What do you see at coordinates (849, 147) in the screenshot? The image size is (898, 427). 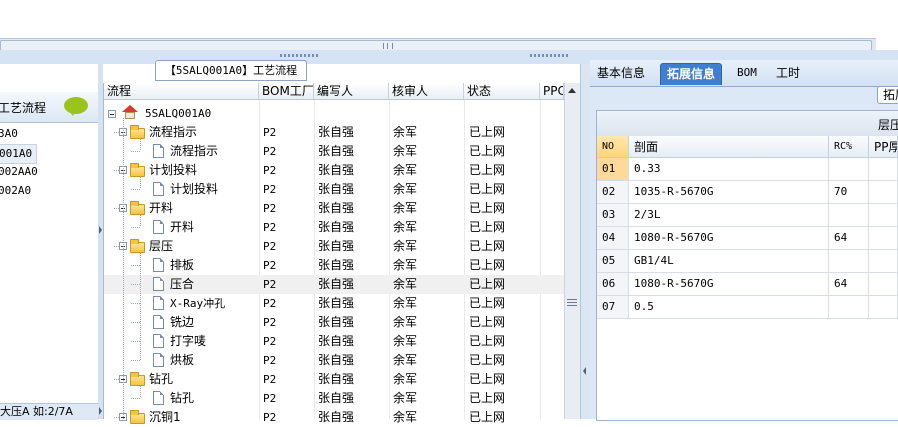 I see `column-header-rc: RC%` at bounding box center [849, 147].